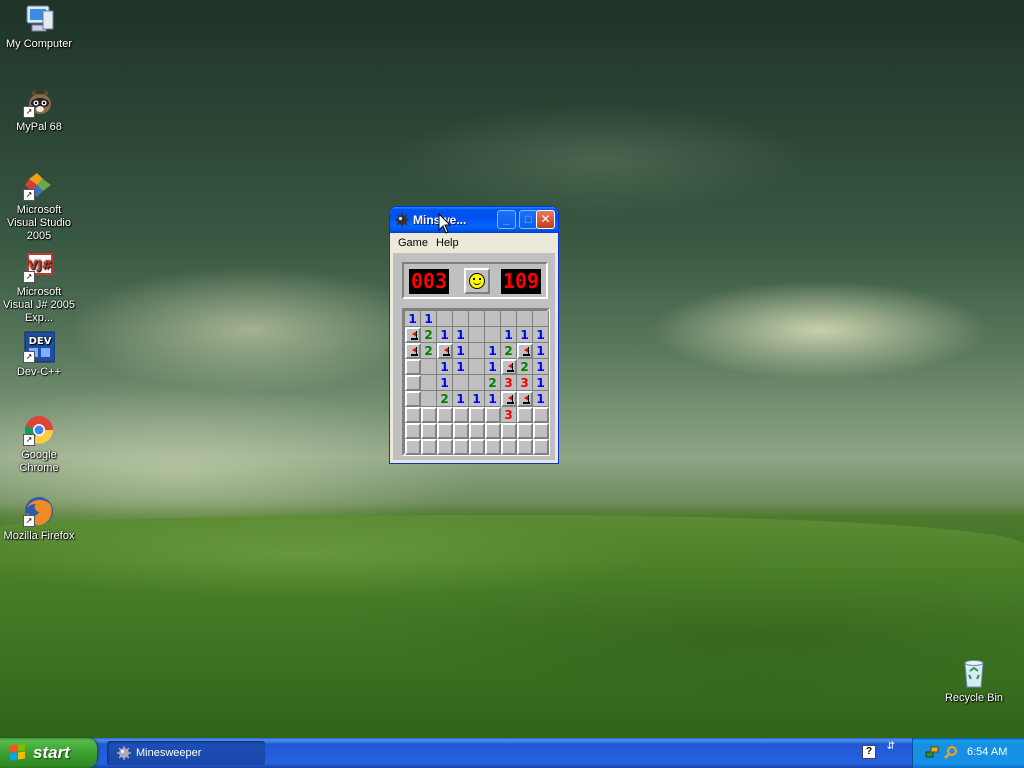  What do you see at coordinates (869, 752) in the screenshot?
I see `help-icon: ?` at bounding box center [869, 752].